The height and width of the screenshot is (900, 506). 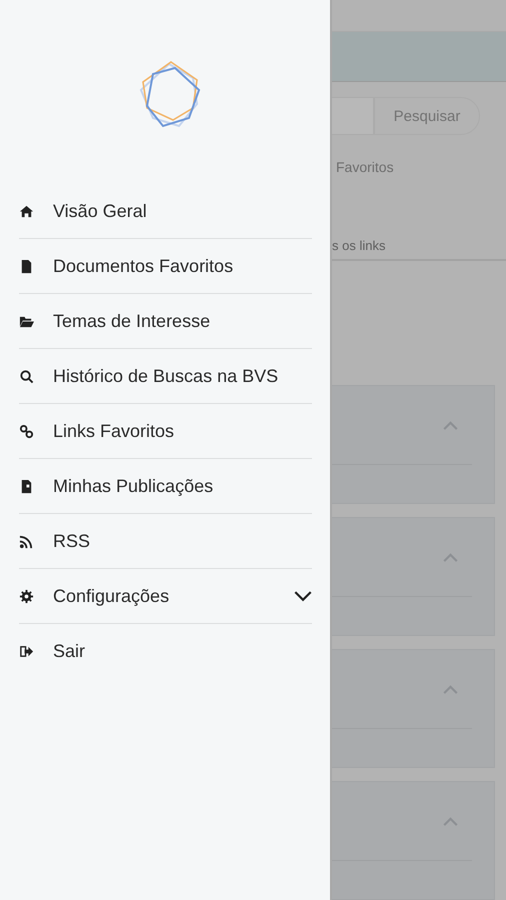 I want to click on menu-item: Documentos Favoritos, so click(x=165, y=266).